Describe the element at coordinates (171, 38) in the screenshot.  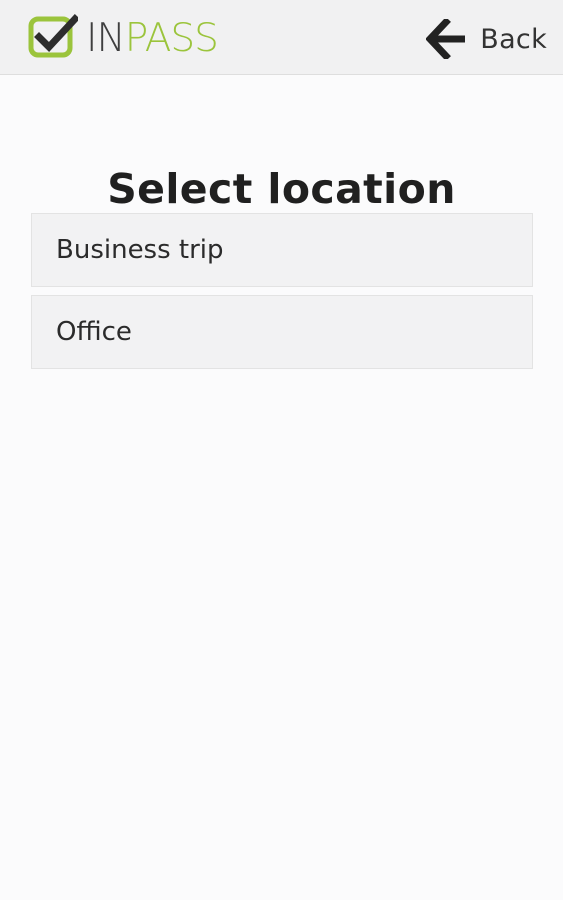
I see `logo-wordmark-suffix: PASS` at that location.